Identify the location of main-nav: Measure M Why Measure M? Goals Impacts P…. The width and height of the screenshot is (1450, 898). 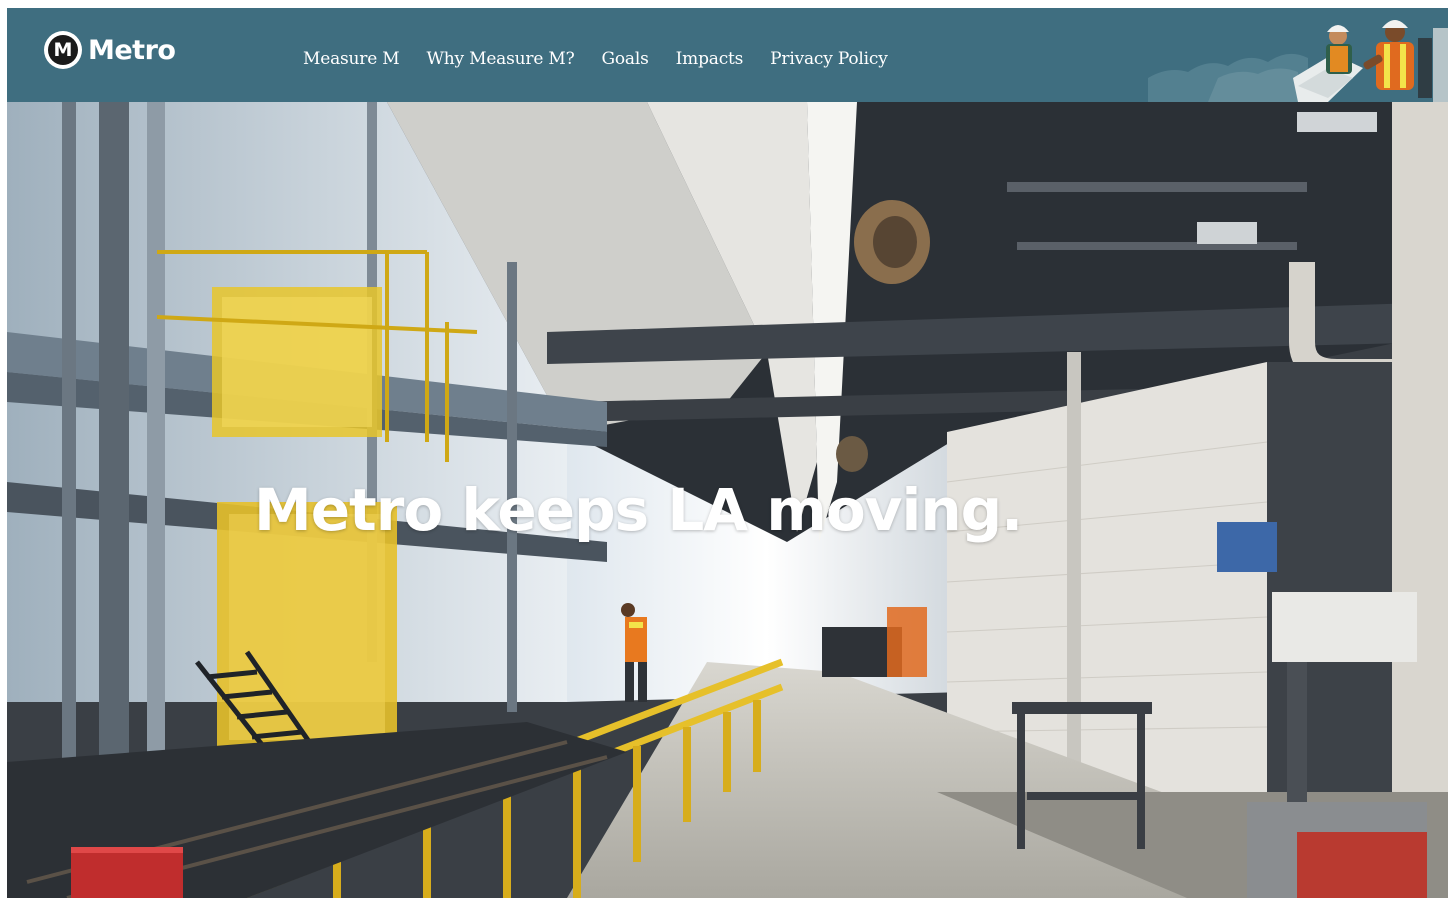
(609, 59).